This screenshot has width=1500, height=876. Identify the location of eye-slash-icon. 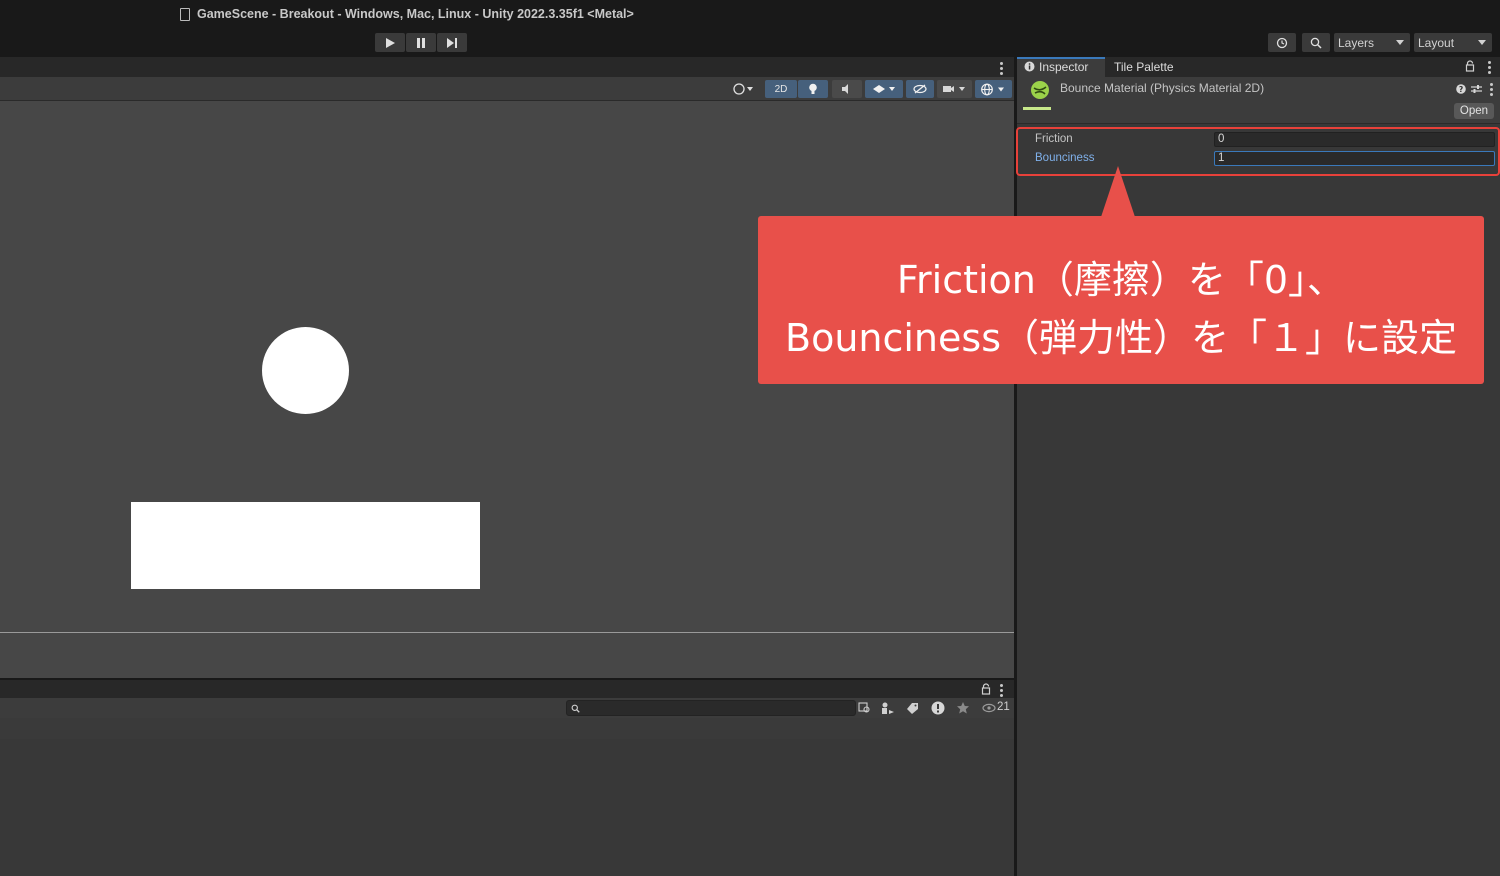
(920, 89).